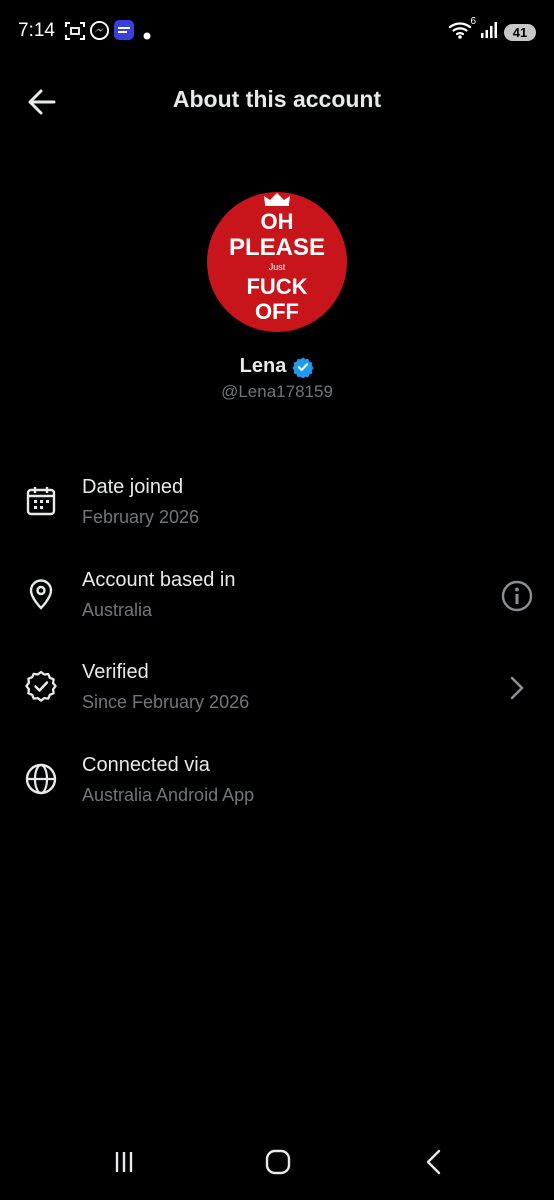  Describe the element at coordinates (117, 610) in the screenshot. I see `detail-value: Australia` at that location.